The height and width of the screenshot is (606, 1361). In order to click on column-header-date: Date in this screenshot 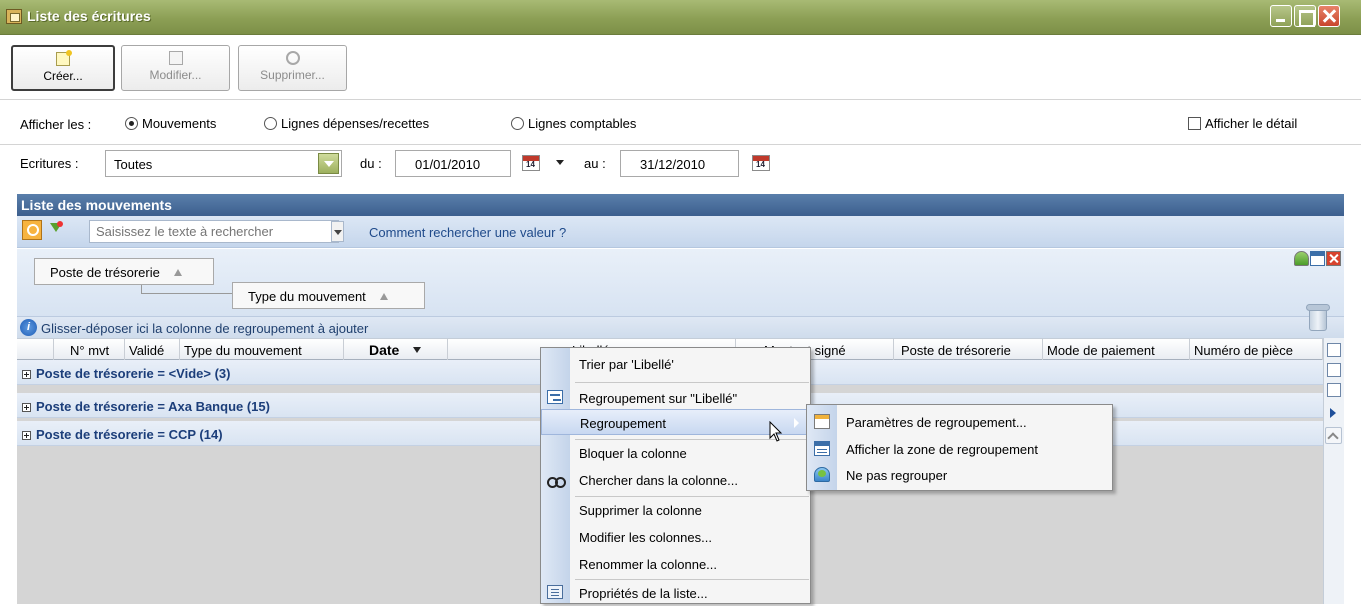, I will do `click(396, 349)`.